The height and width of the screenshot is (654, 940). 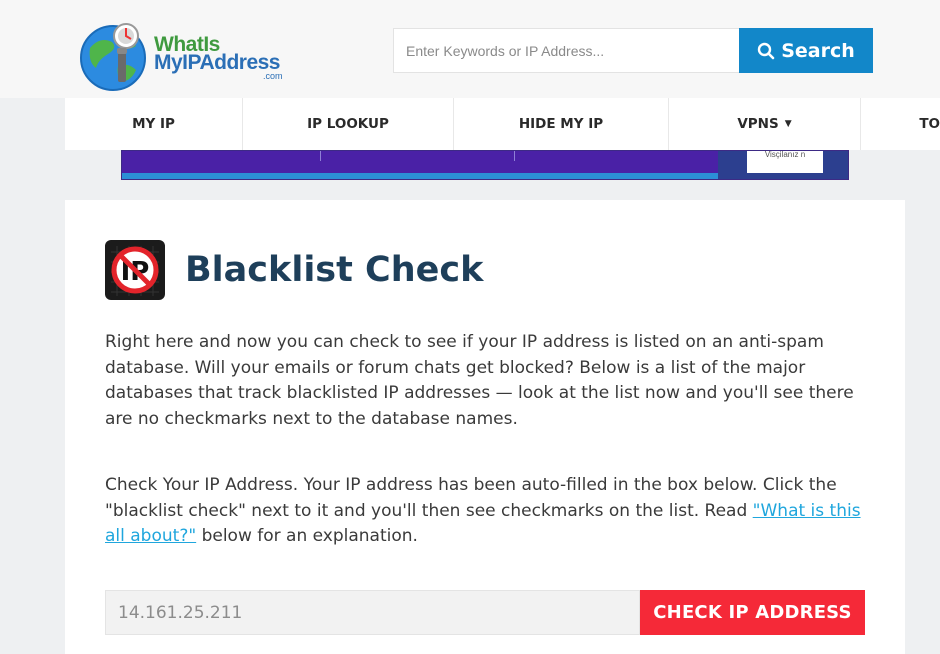 What do you see at coordinates (788, 124) in the screenshot?
I see `caret-down-icon: ▼` at bounding box center [788, 124].